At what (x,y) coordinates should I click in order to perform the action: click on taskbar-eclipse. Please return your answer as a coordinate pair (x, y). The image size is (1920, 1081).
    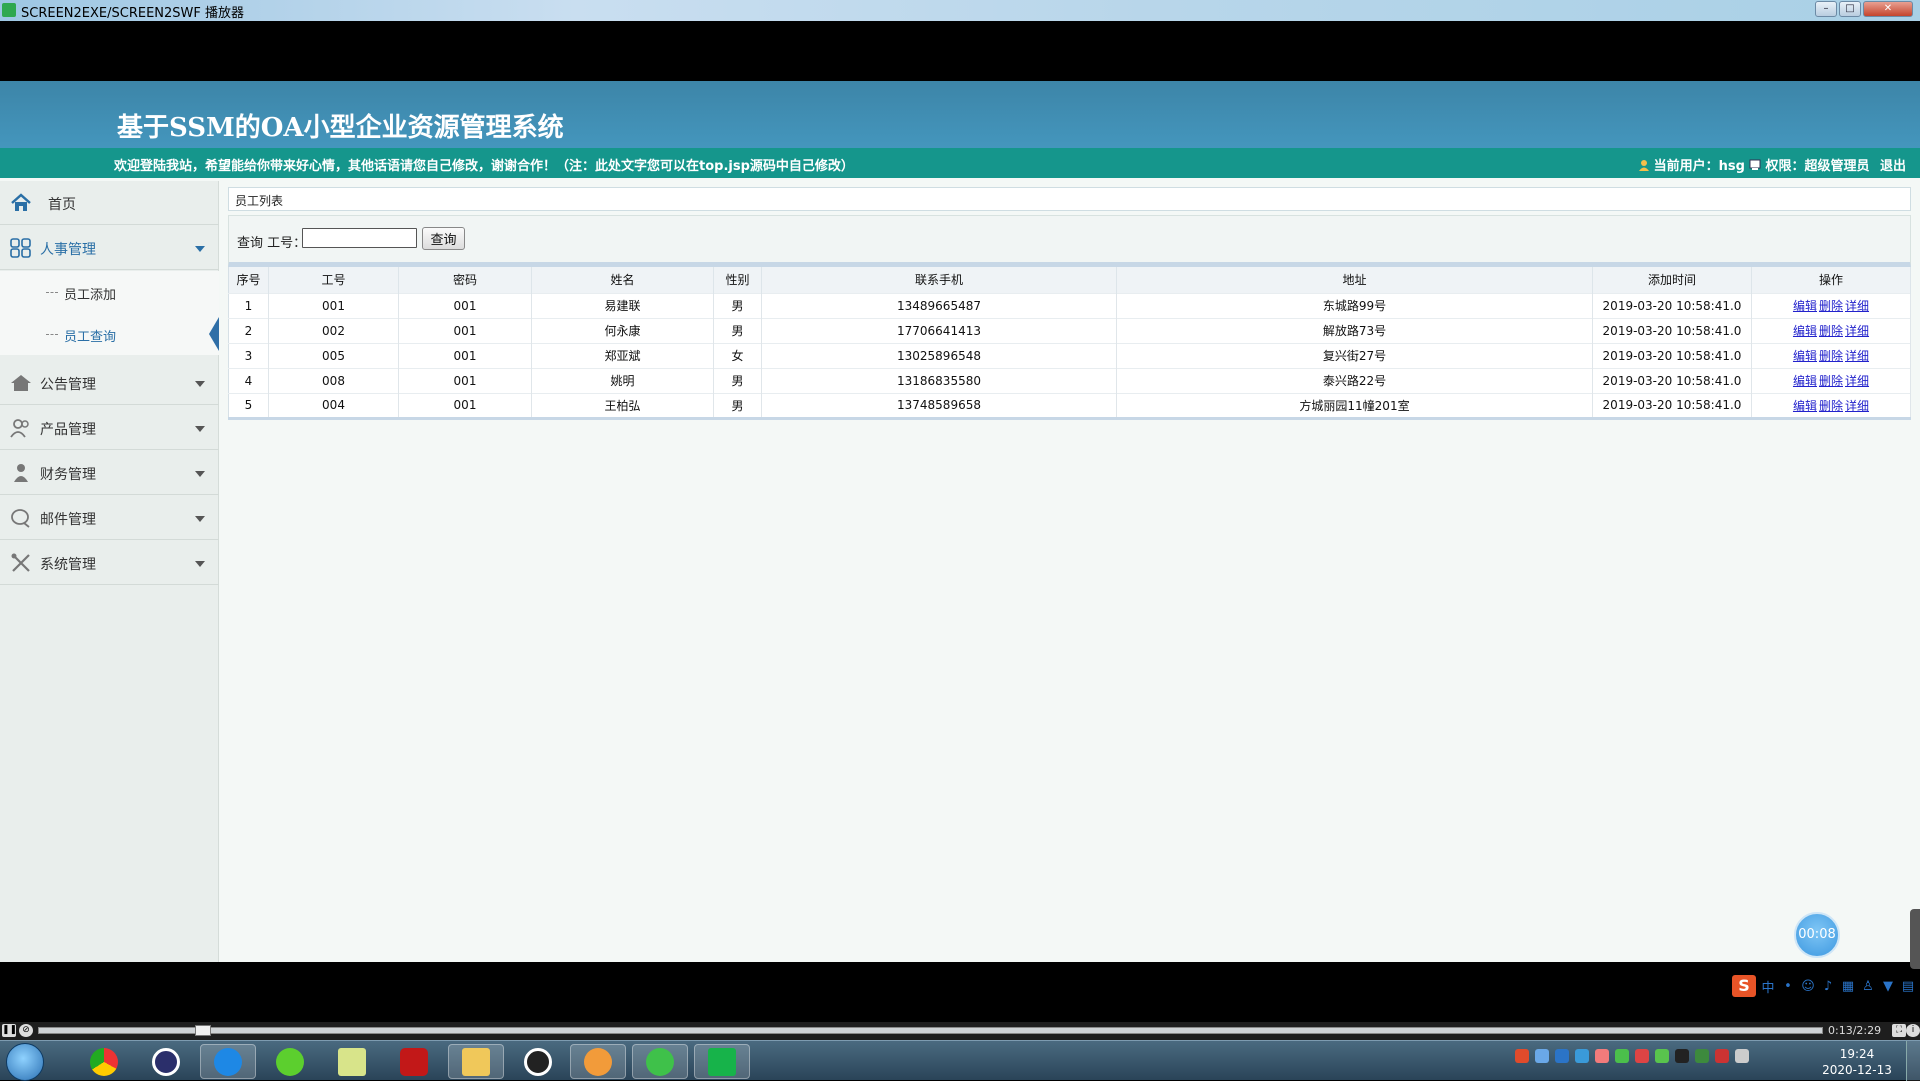
    Looking at the image, I should click on (166, 1061).